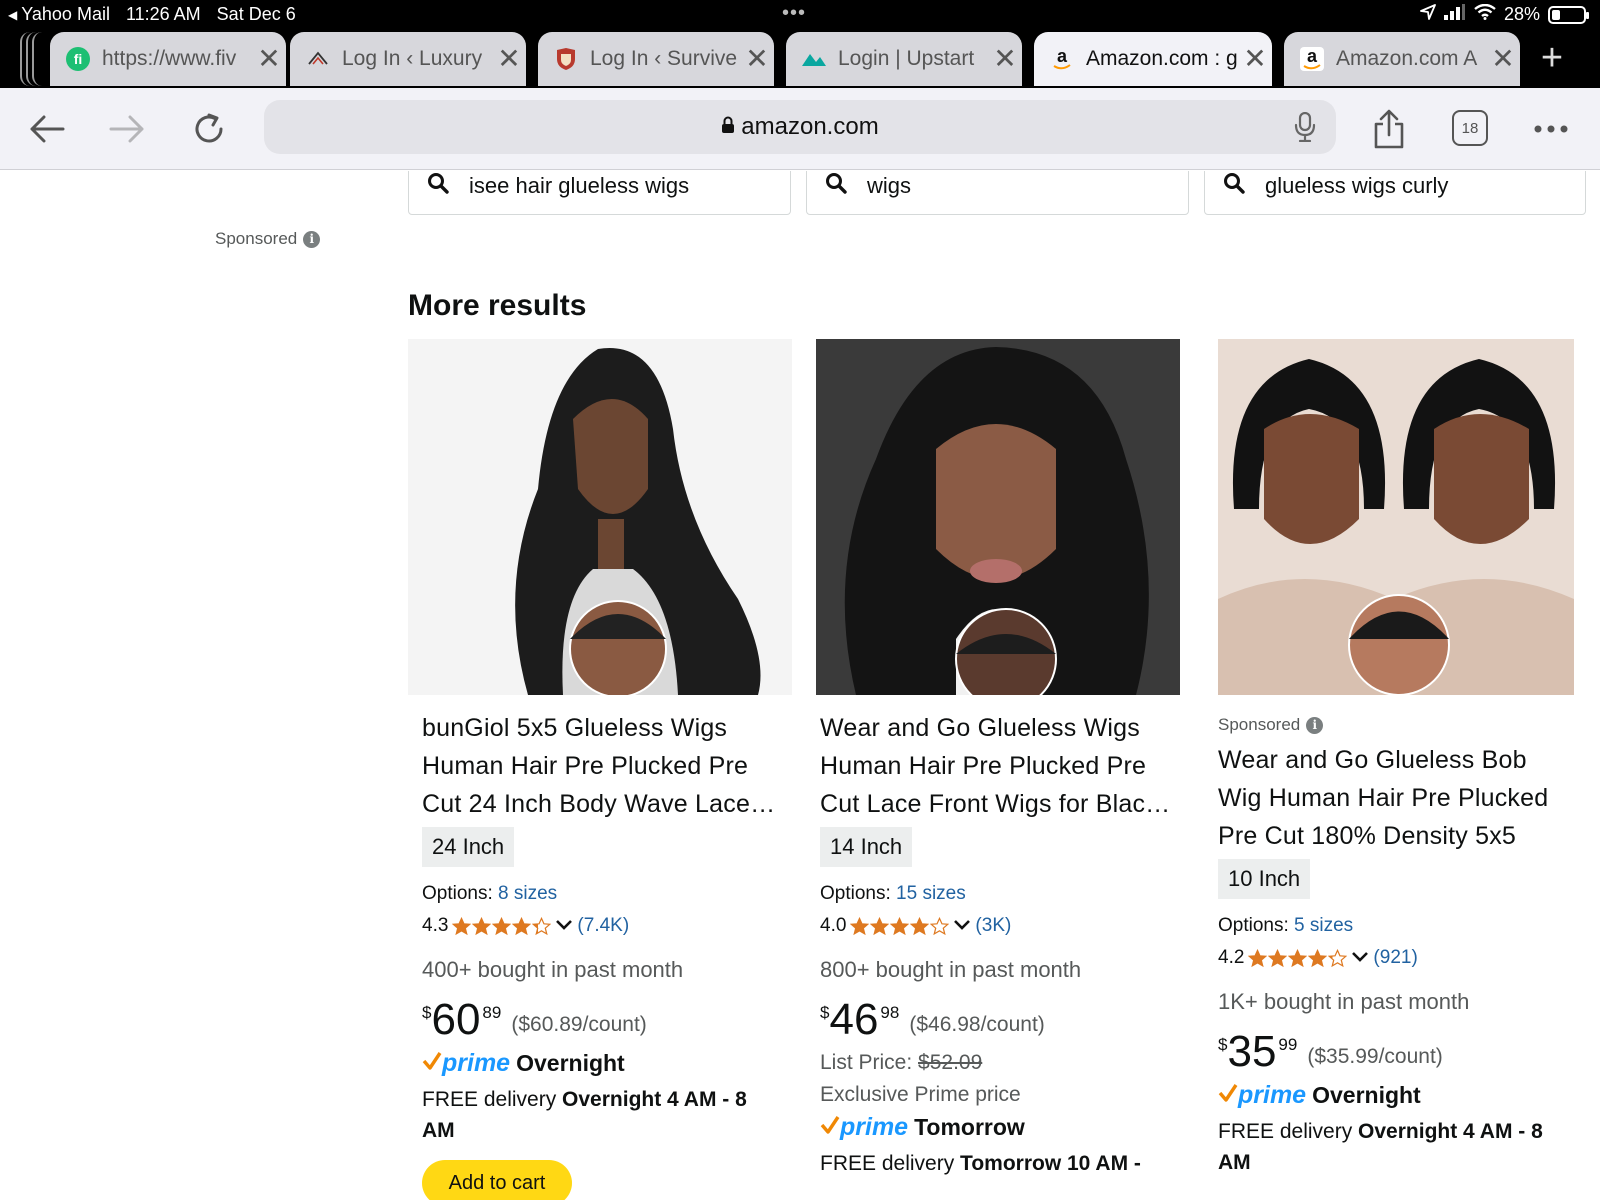  I want to click on multitasking-dots-icon: •••, so click(794, 13).